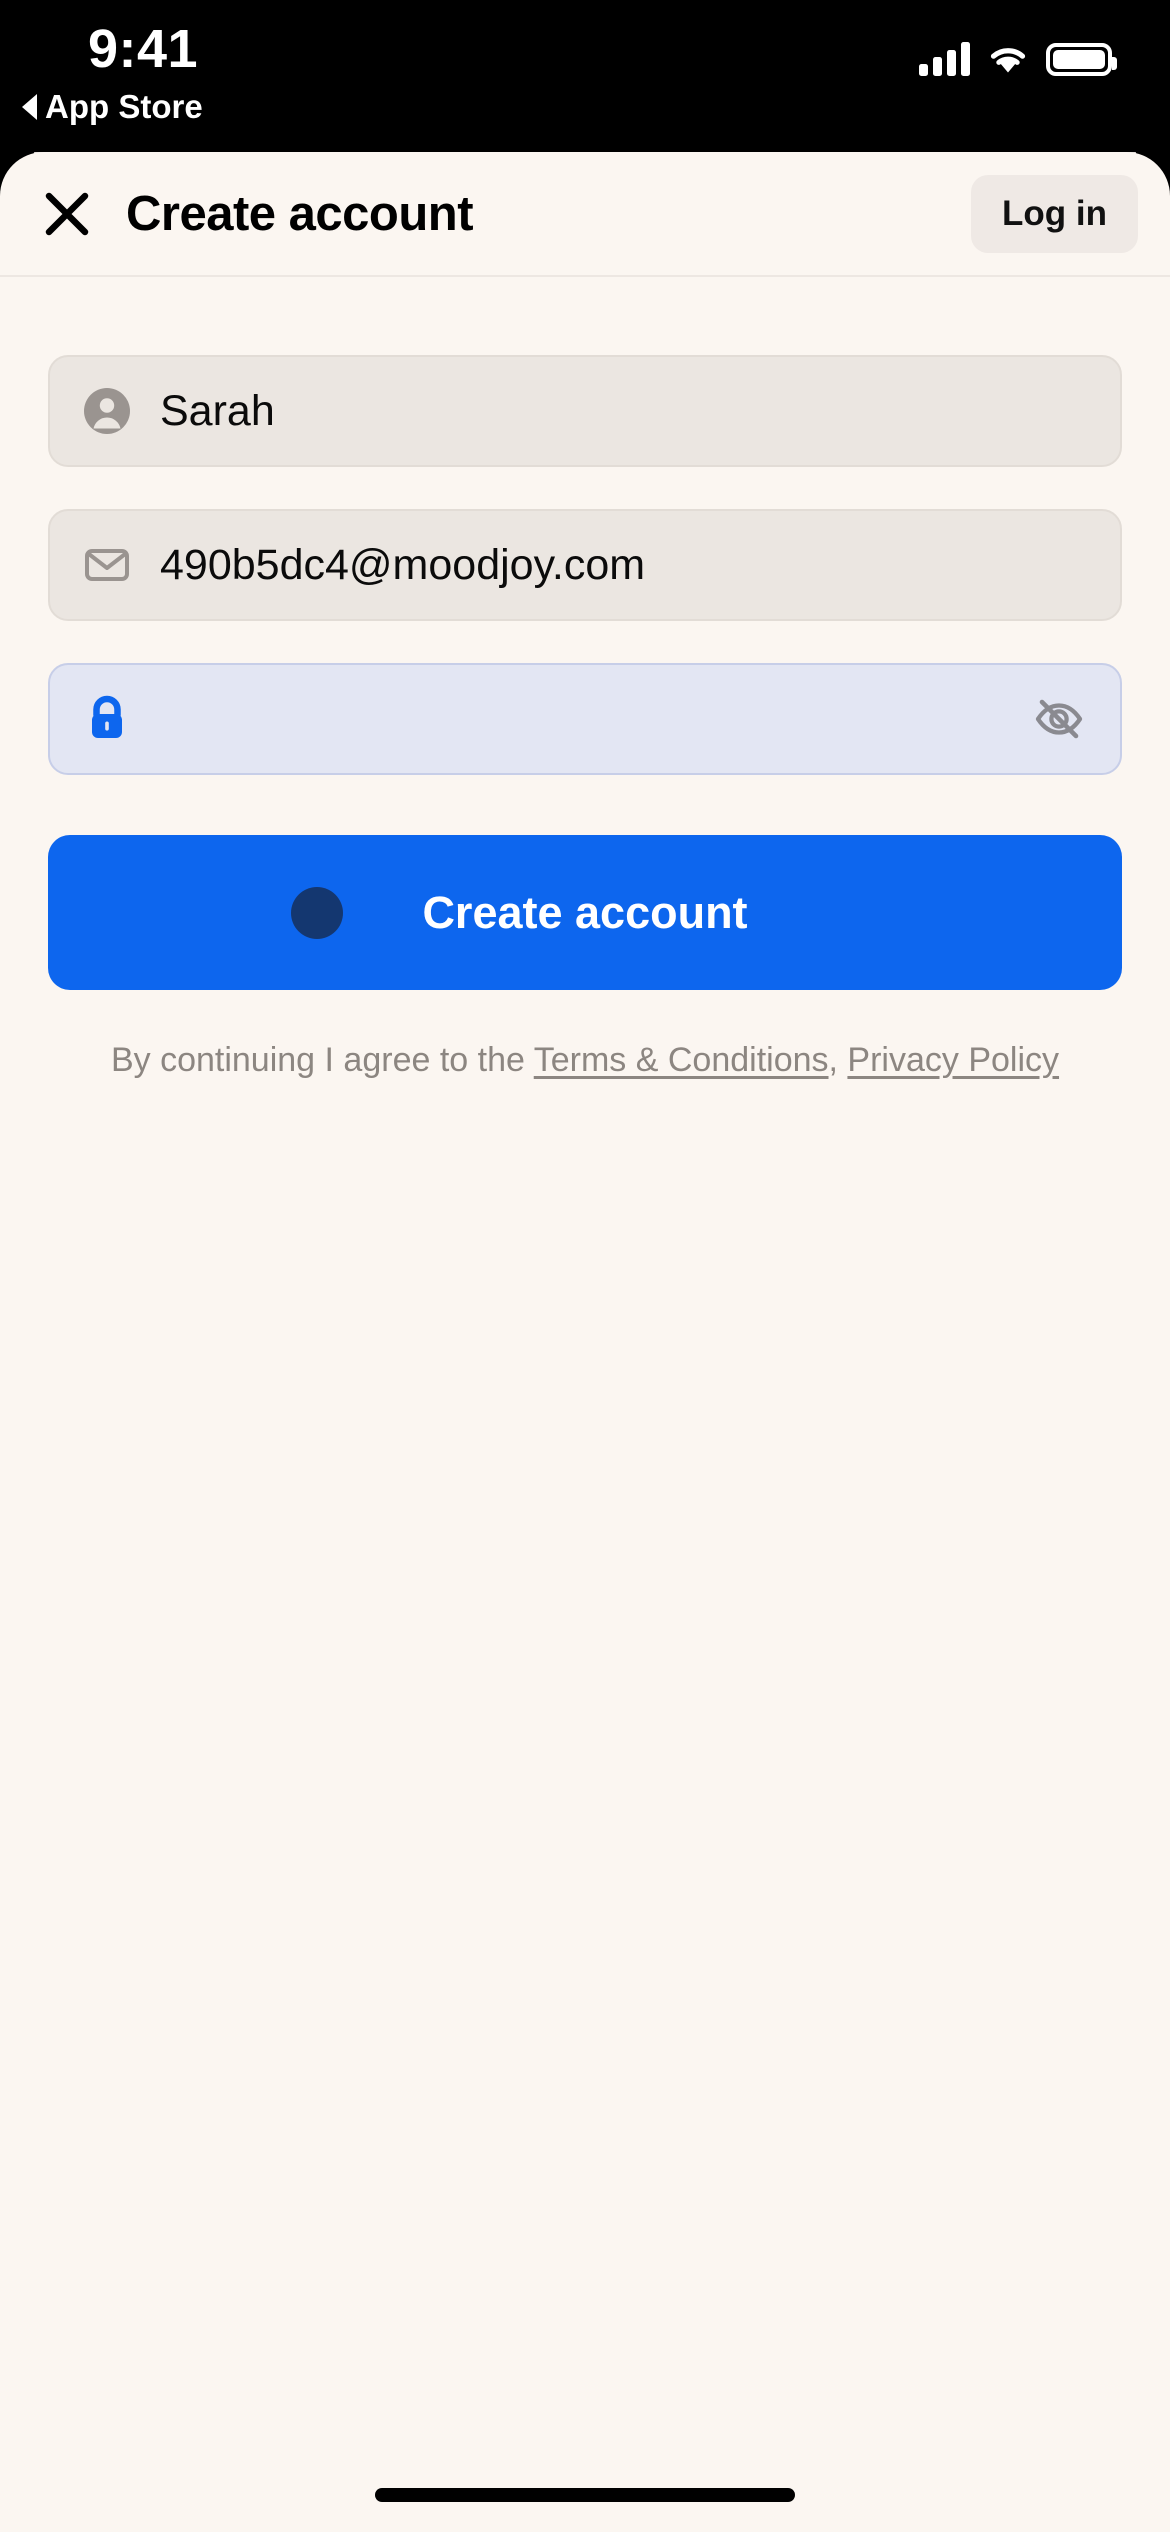 The image size is (1170, 2532). Describe the element at coordinates (107, 719) in the screenshot. I see `lock-icon` at that location.